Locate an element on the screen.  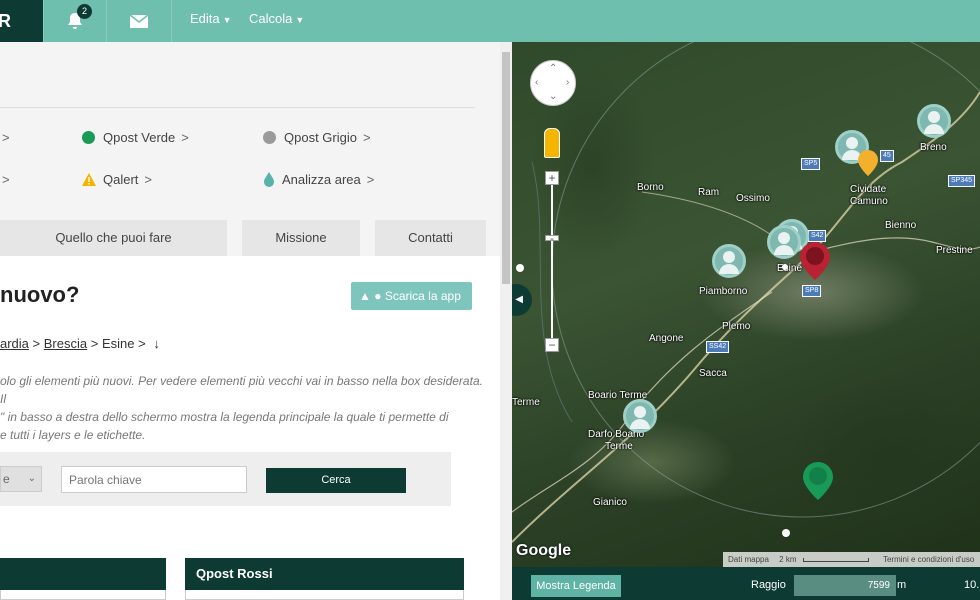
logo: R is located at coordinates (21, 21).